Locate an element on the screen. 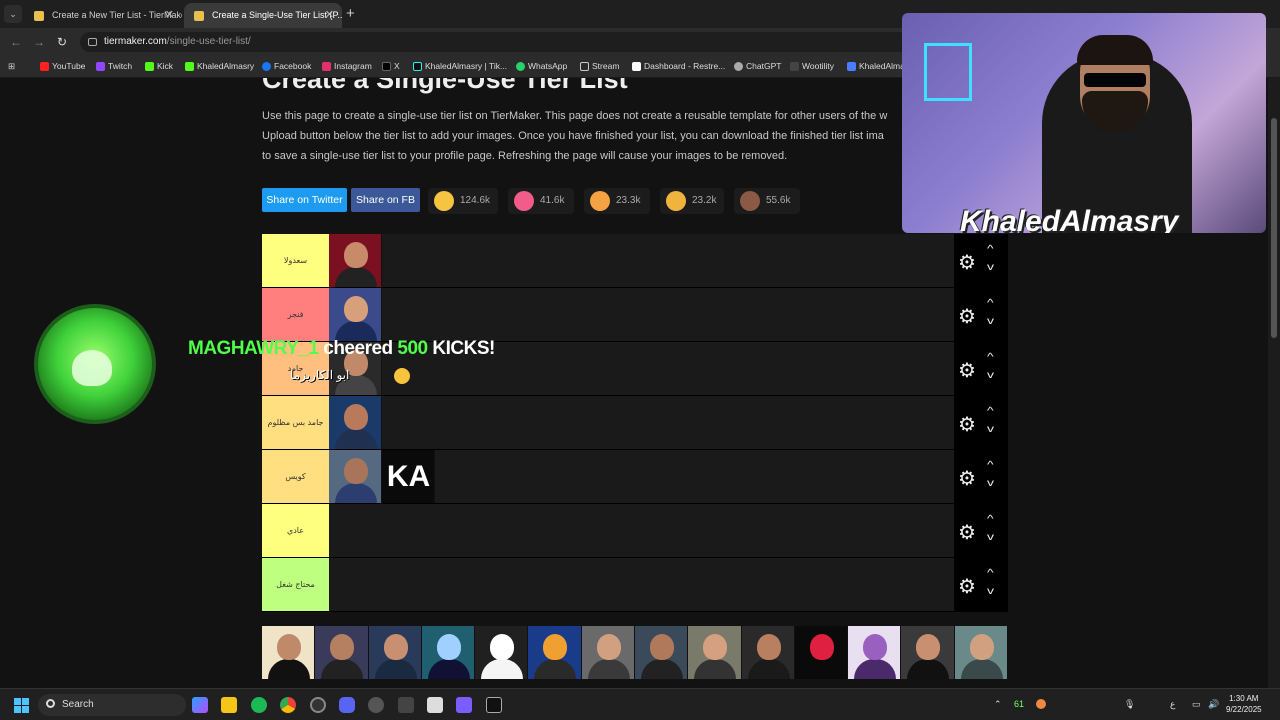  tier-label: فنجر is located at coordinates (295, 314).